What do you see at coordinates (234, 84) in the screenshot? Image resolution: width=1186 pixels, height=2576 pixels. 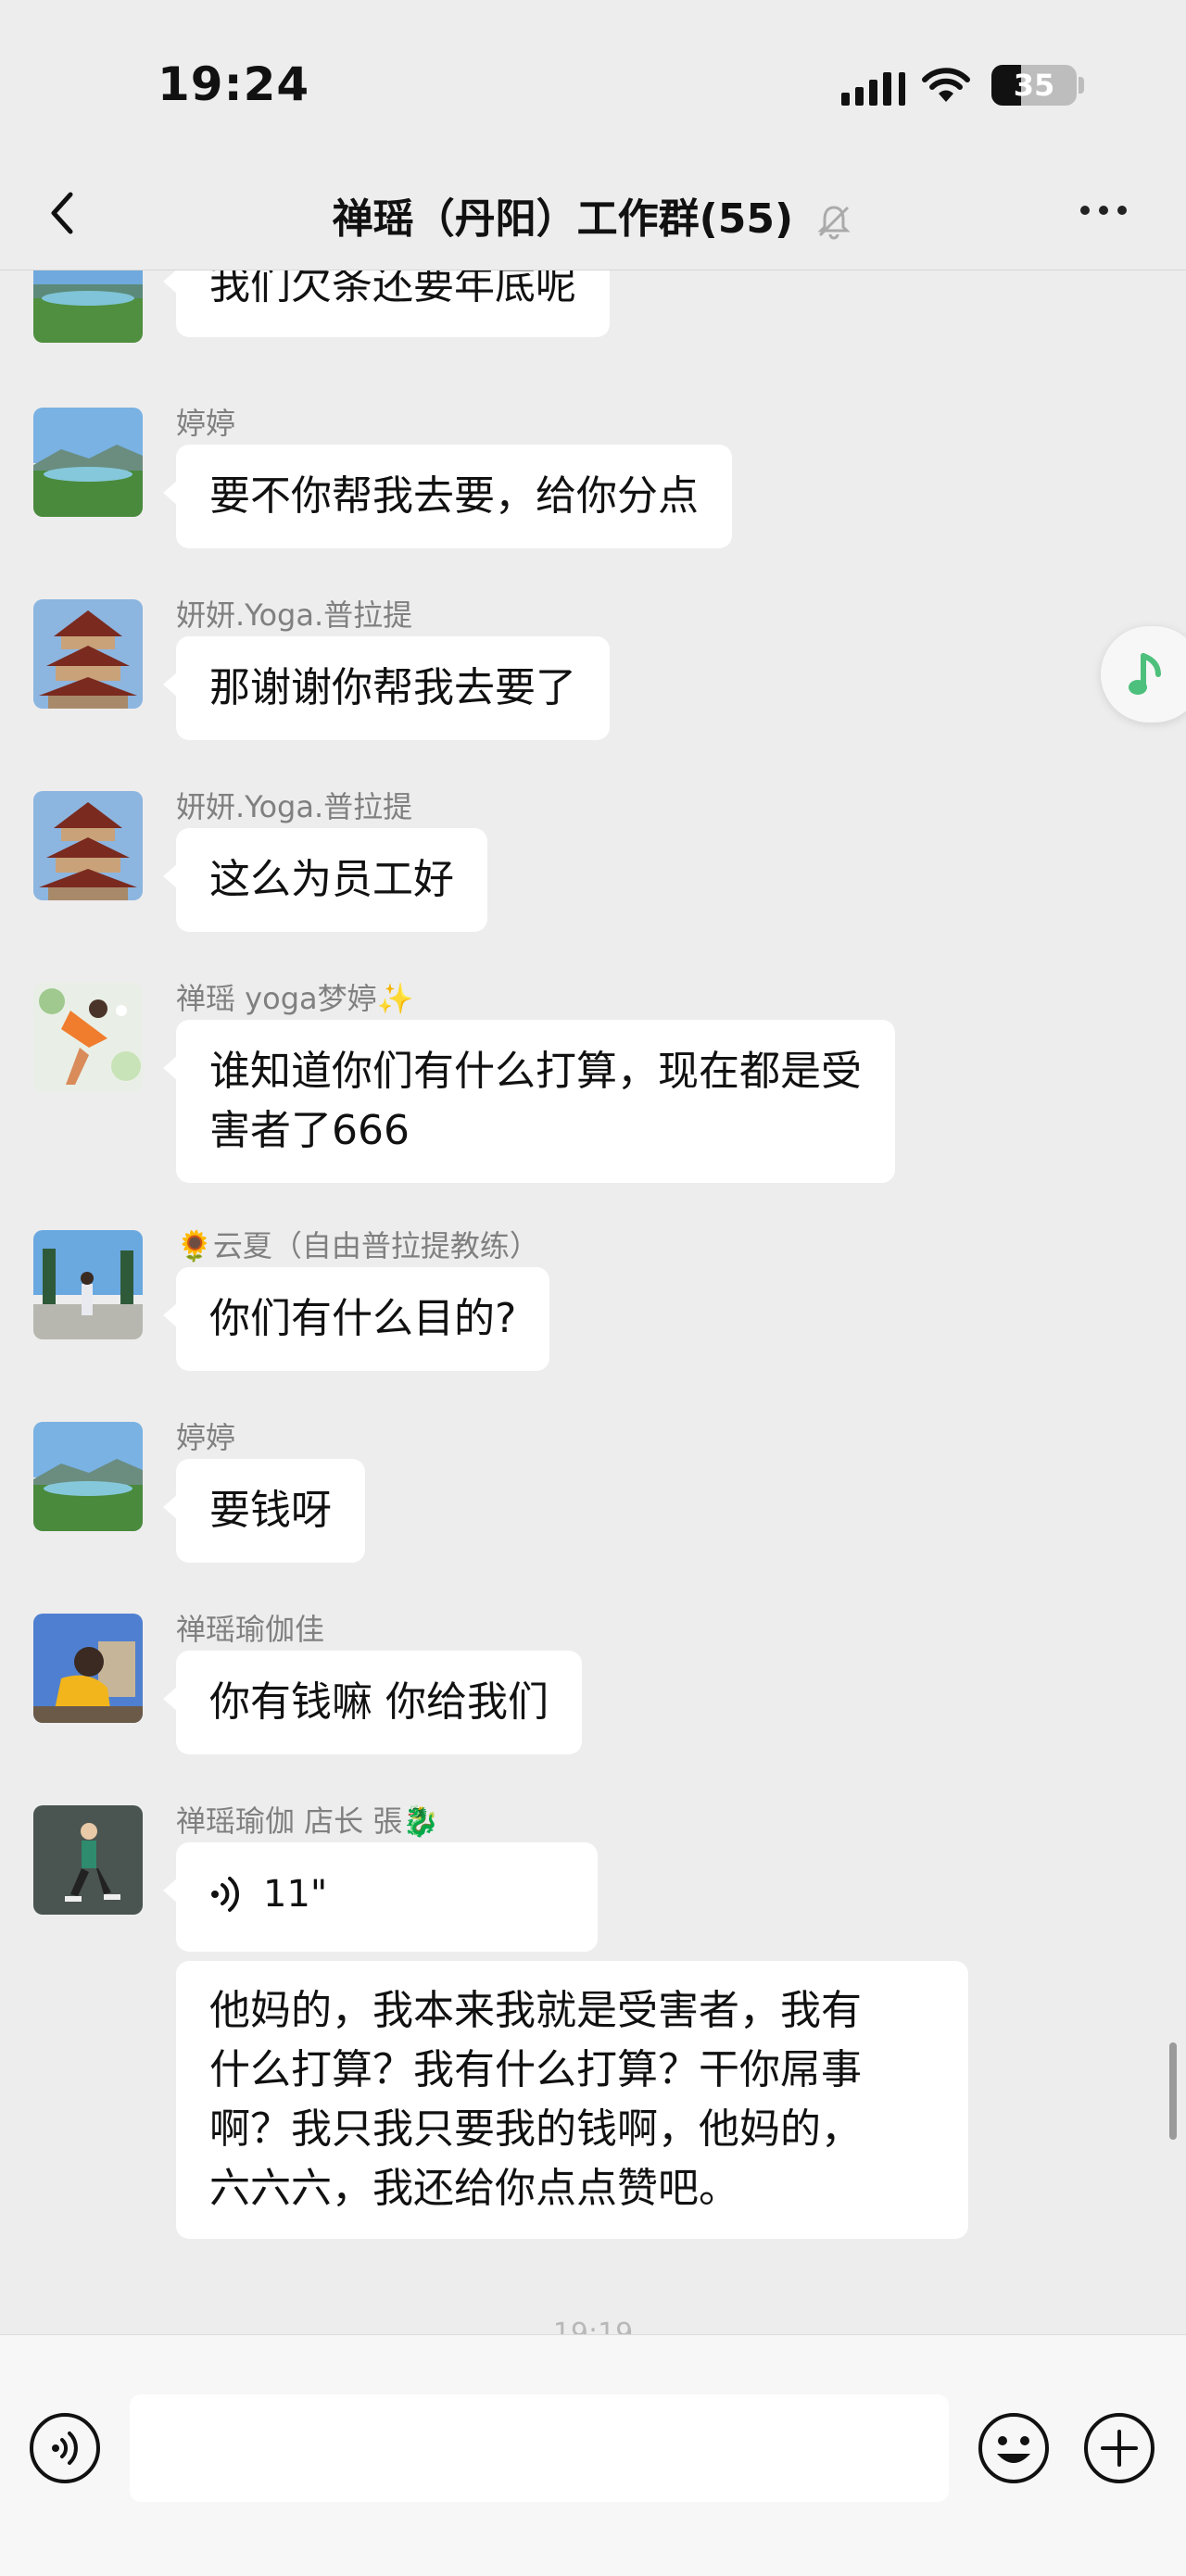 I see `status-time: 19:24` at bounding box center [234, 84].